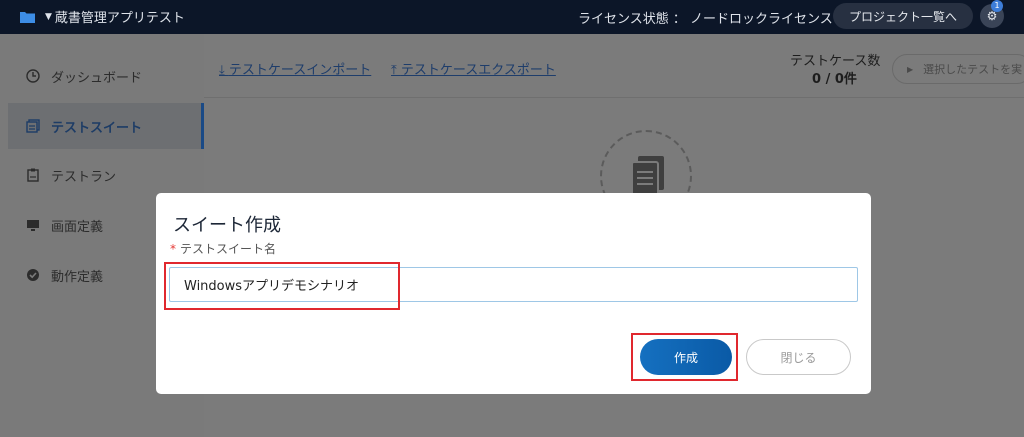  What do you see at coordinates (173, 249) in the screenshot?
I see `required-mark: *` at bounding box center [173, 249].